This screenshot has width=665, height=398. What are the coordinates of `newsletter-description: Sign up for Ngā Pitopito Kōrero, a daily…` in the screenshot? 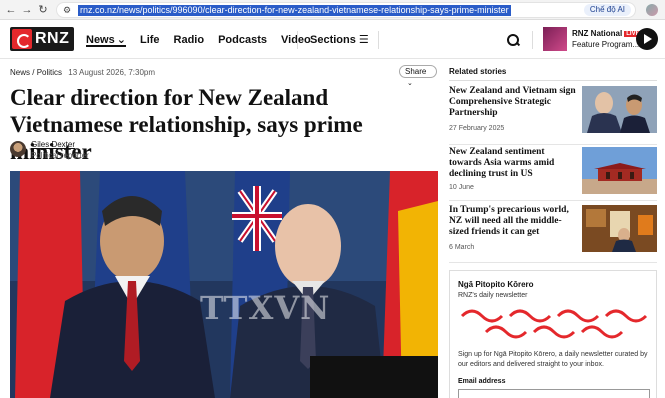 It's located at (553, 359).